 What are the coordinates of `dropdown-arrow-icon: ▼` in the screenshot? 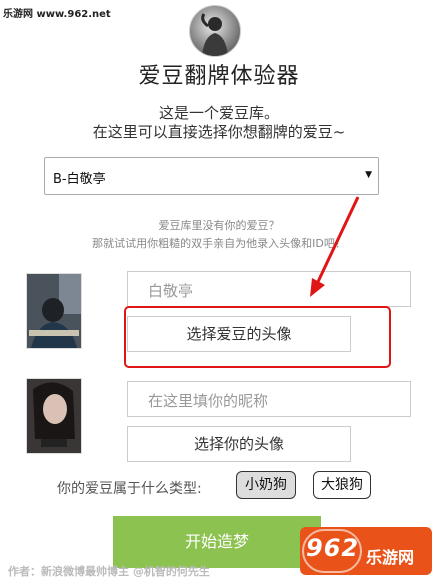 It's located at (368, 175).